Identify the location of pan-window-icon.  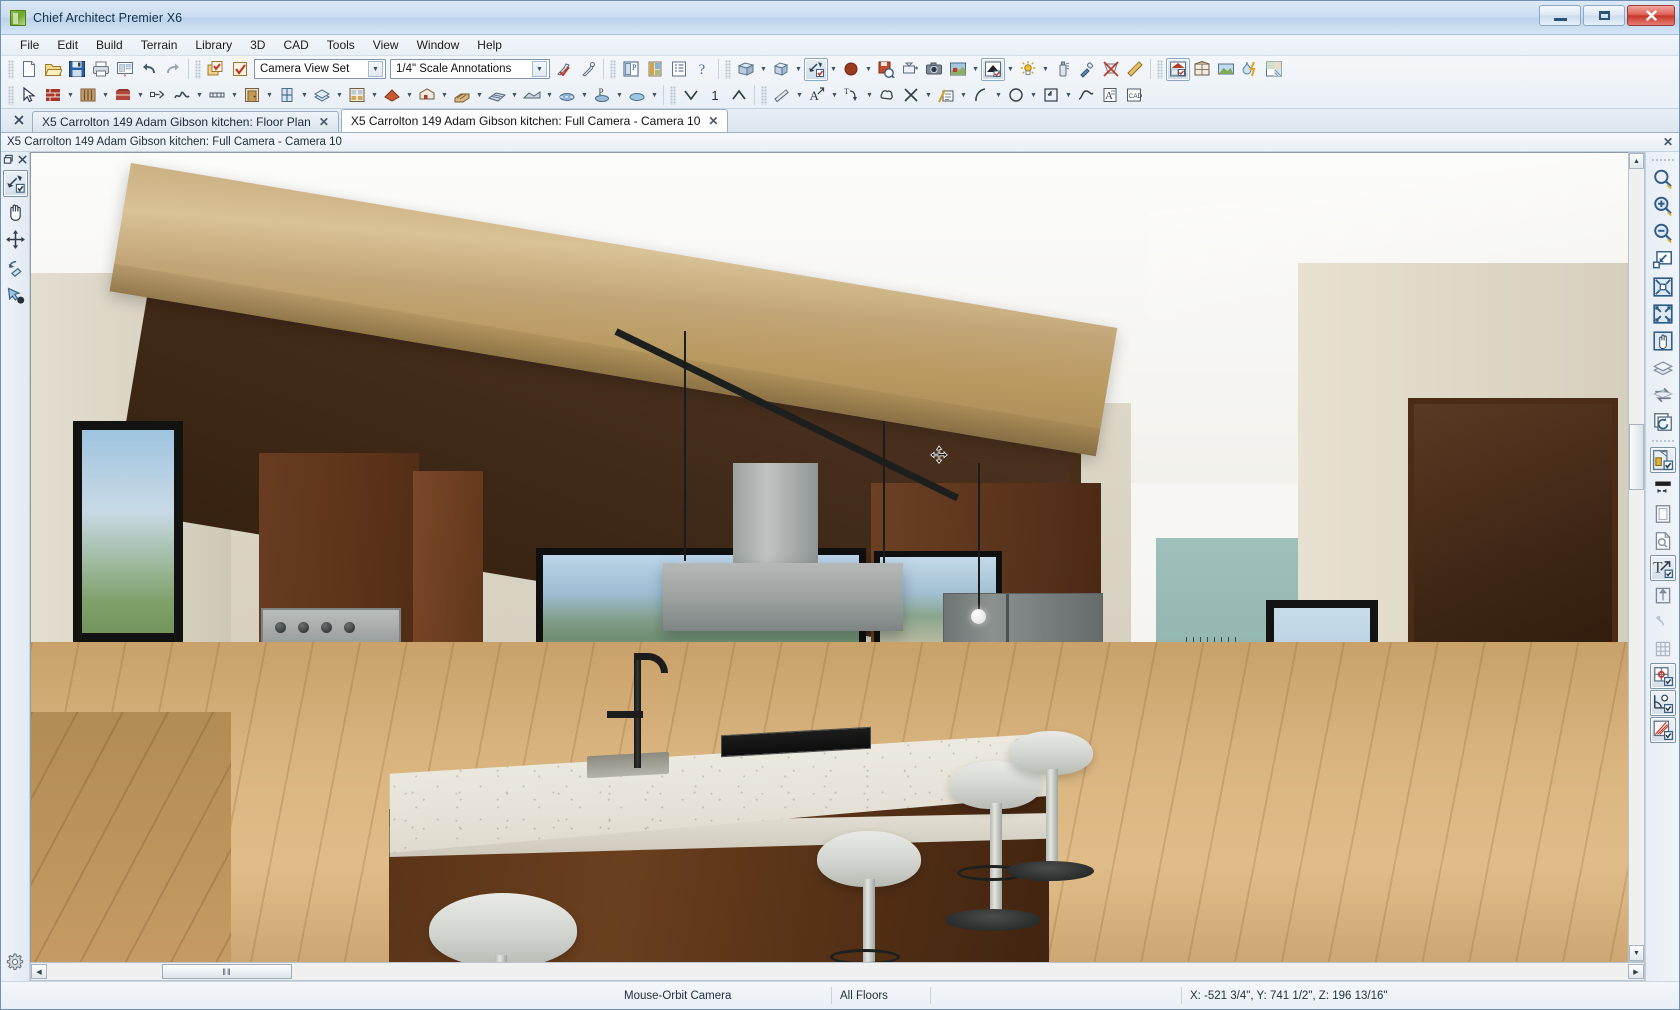
(1663, 341).